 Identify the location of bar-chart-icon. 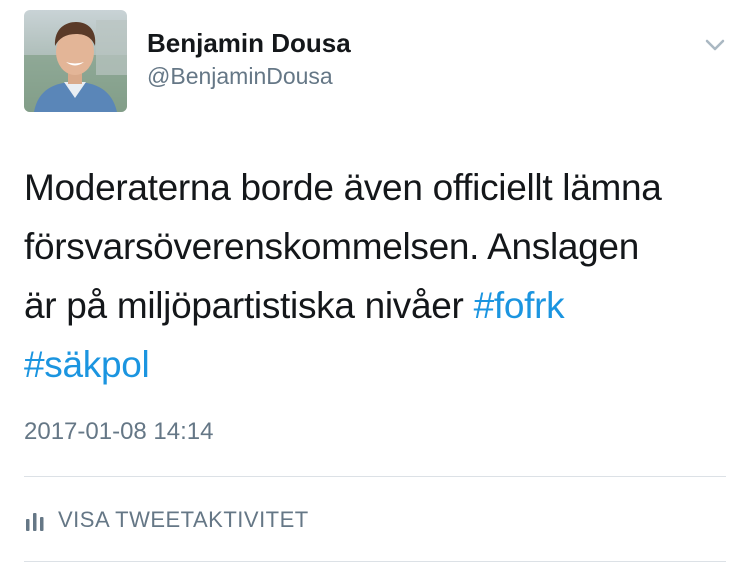
(35, 522).